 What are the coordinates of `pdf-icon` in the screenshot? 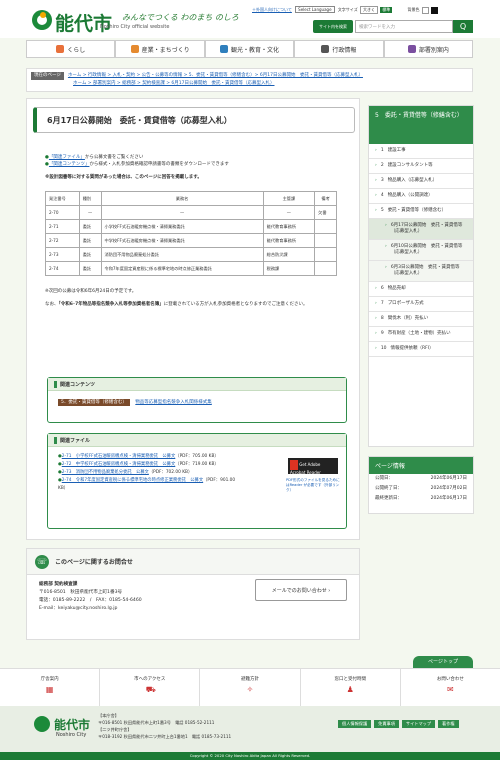 It's located at (294, 465).